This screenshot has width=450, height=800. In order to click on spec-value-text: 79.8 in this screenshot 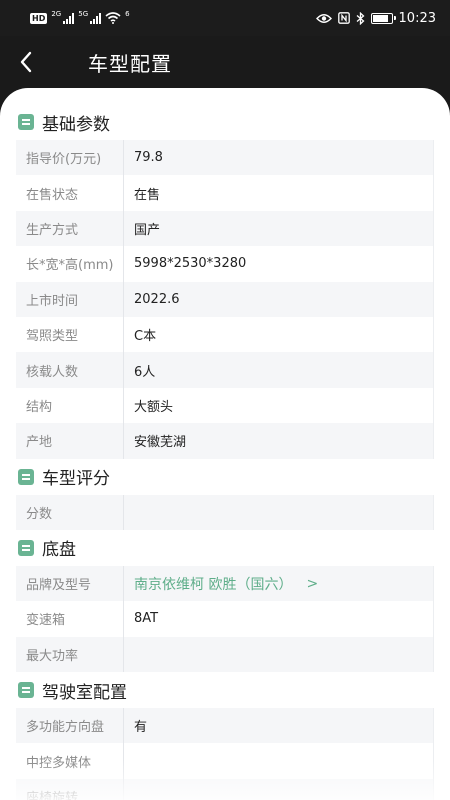, I will do `click(148, 158)`.